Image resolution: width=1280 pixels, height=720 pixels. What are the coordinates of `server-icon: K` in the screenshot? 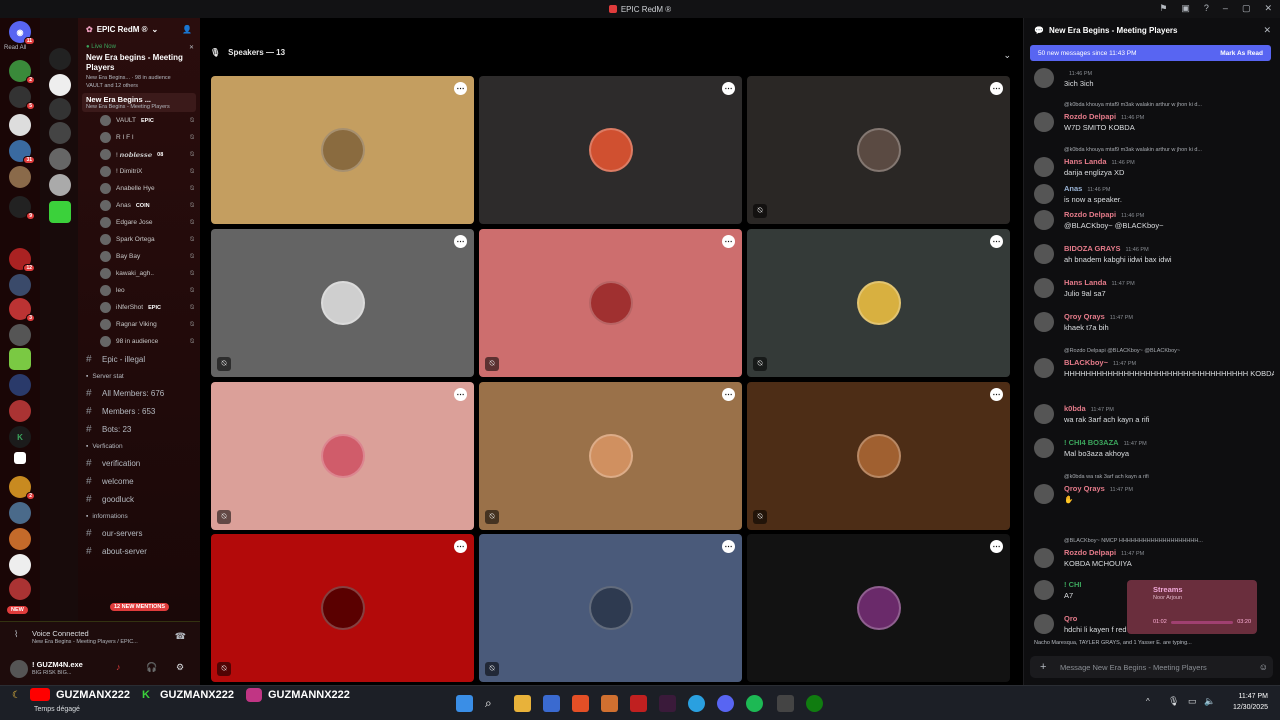 It's located at (20, 437).